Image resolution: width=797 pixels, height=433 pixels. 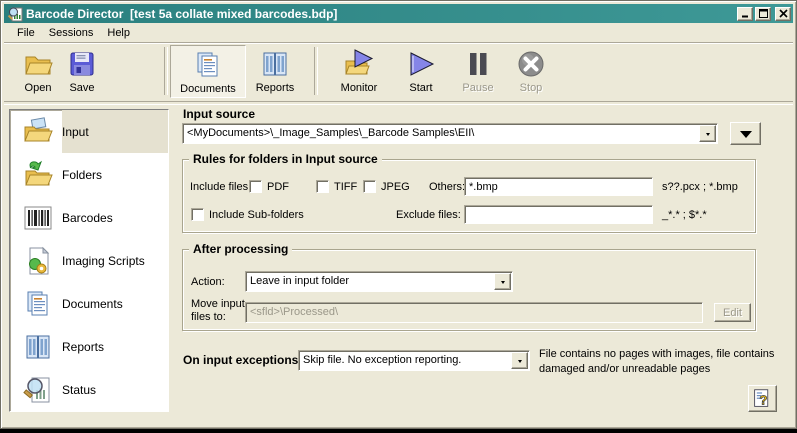 What do you see at coordinates (278, 187) in the screenshot?
I see `pdf-checkbox-label: PDF` at bounding box center [278, 187].